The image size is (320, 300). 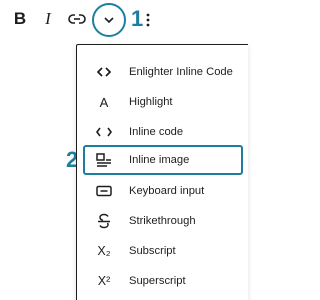 What do you see at coordinates (104, 132) in the screenshot?
I see `inline-code-icon` at bounding box center [104, 132].